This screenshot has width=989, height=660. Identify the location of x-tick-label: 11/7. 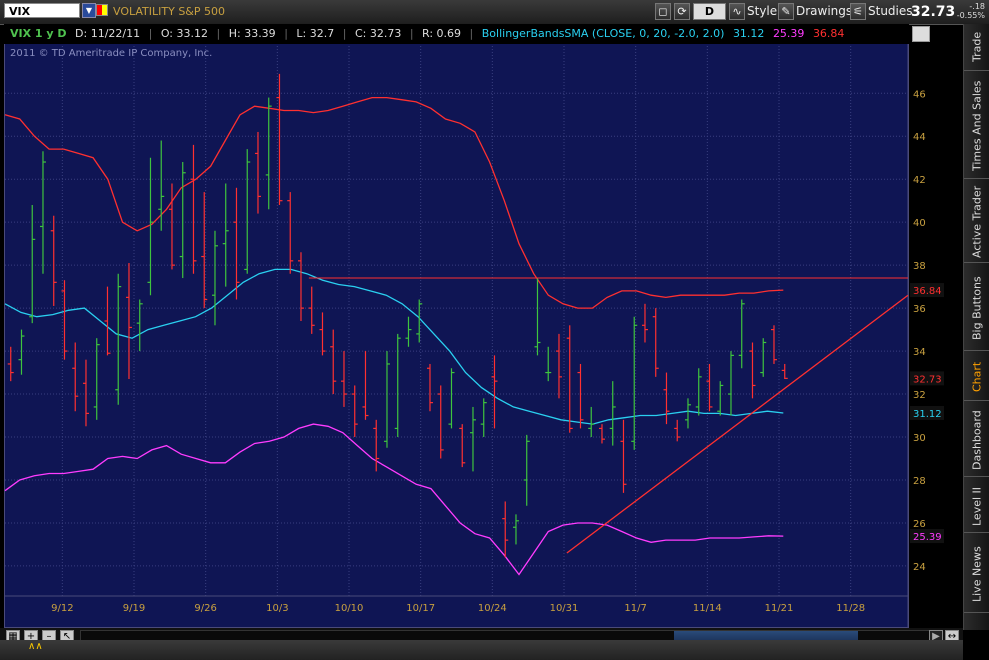
(635, 608).